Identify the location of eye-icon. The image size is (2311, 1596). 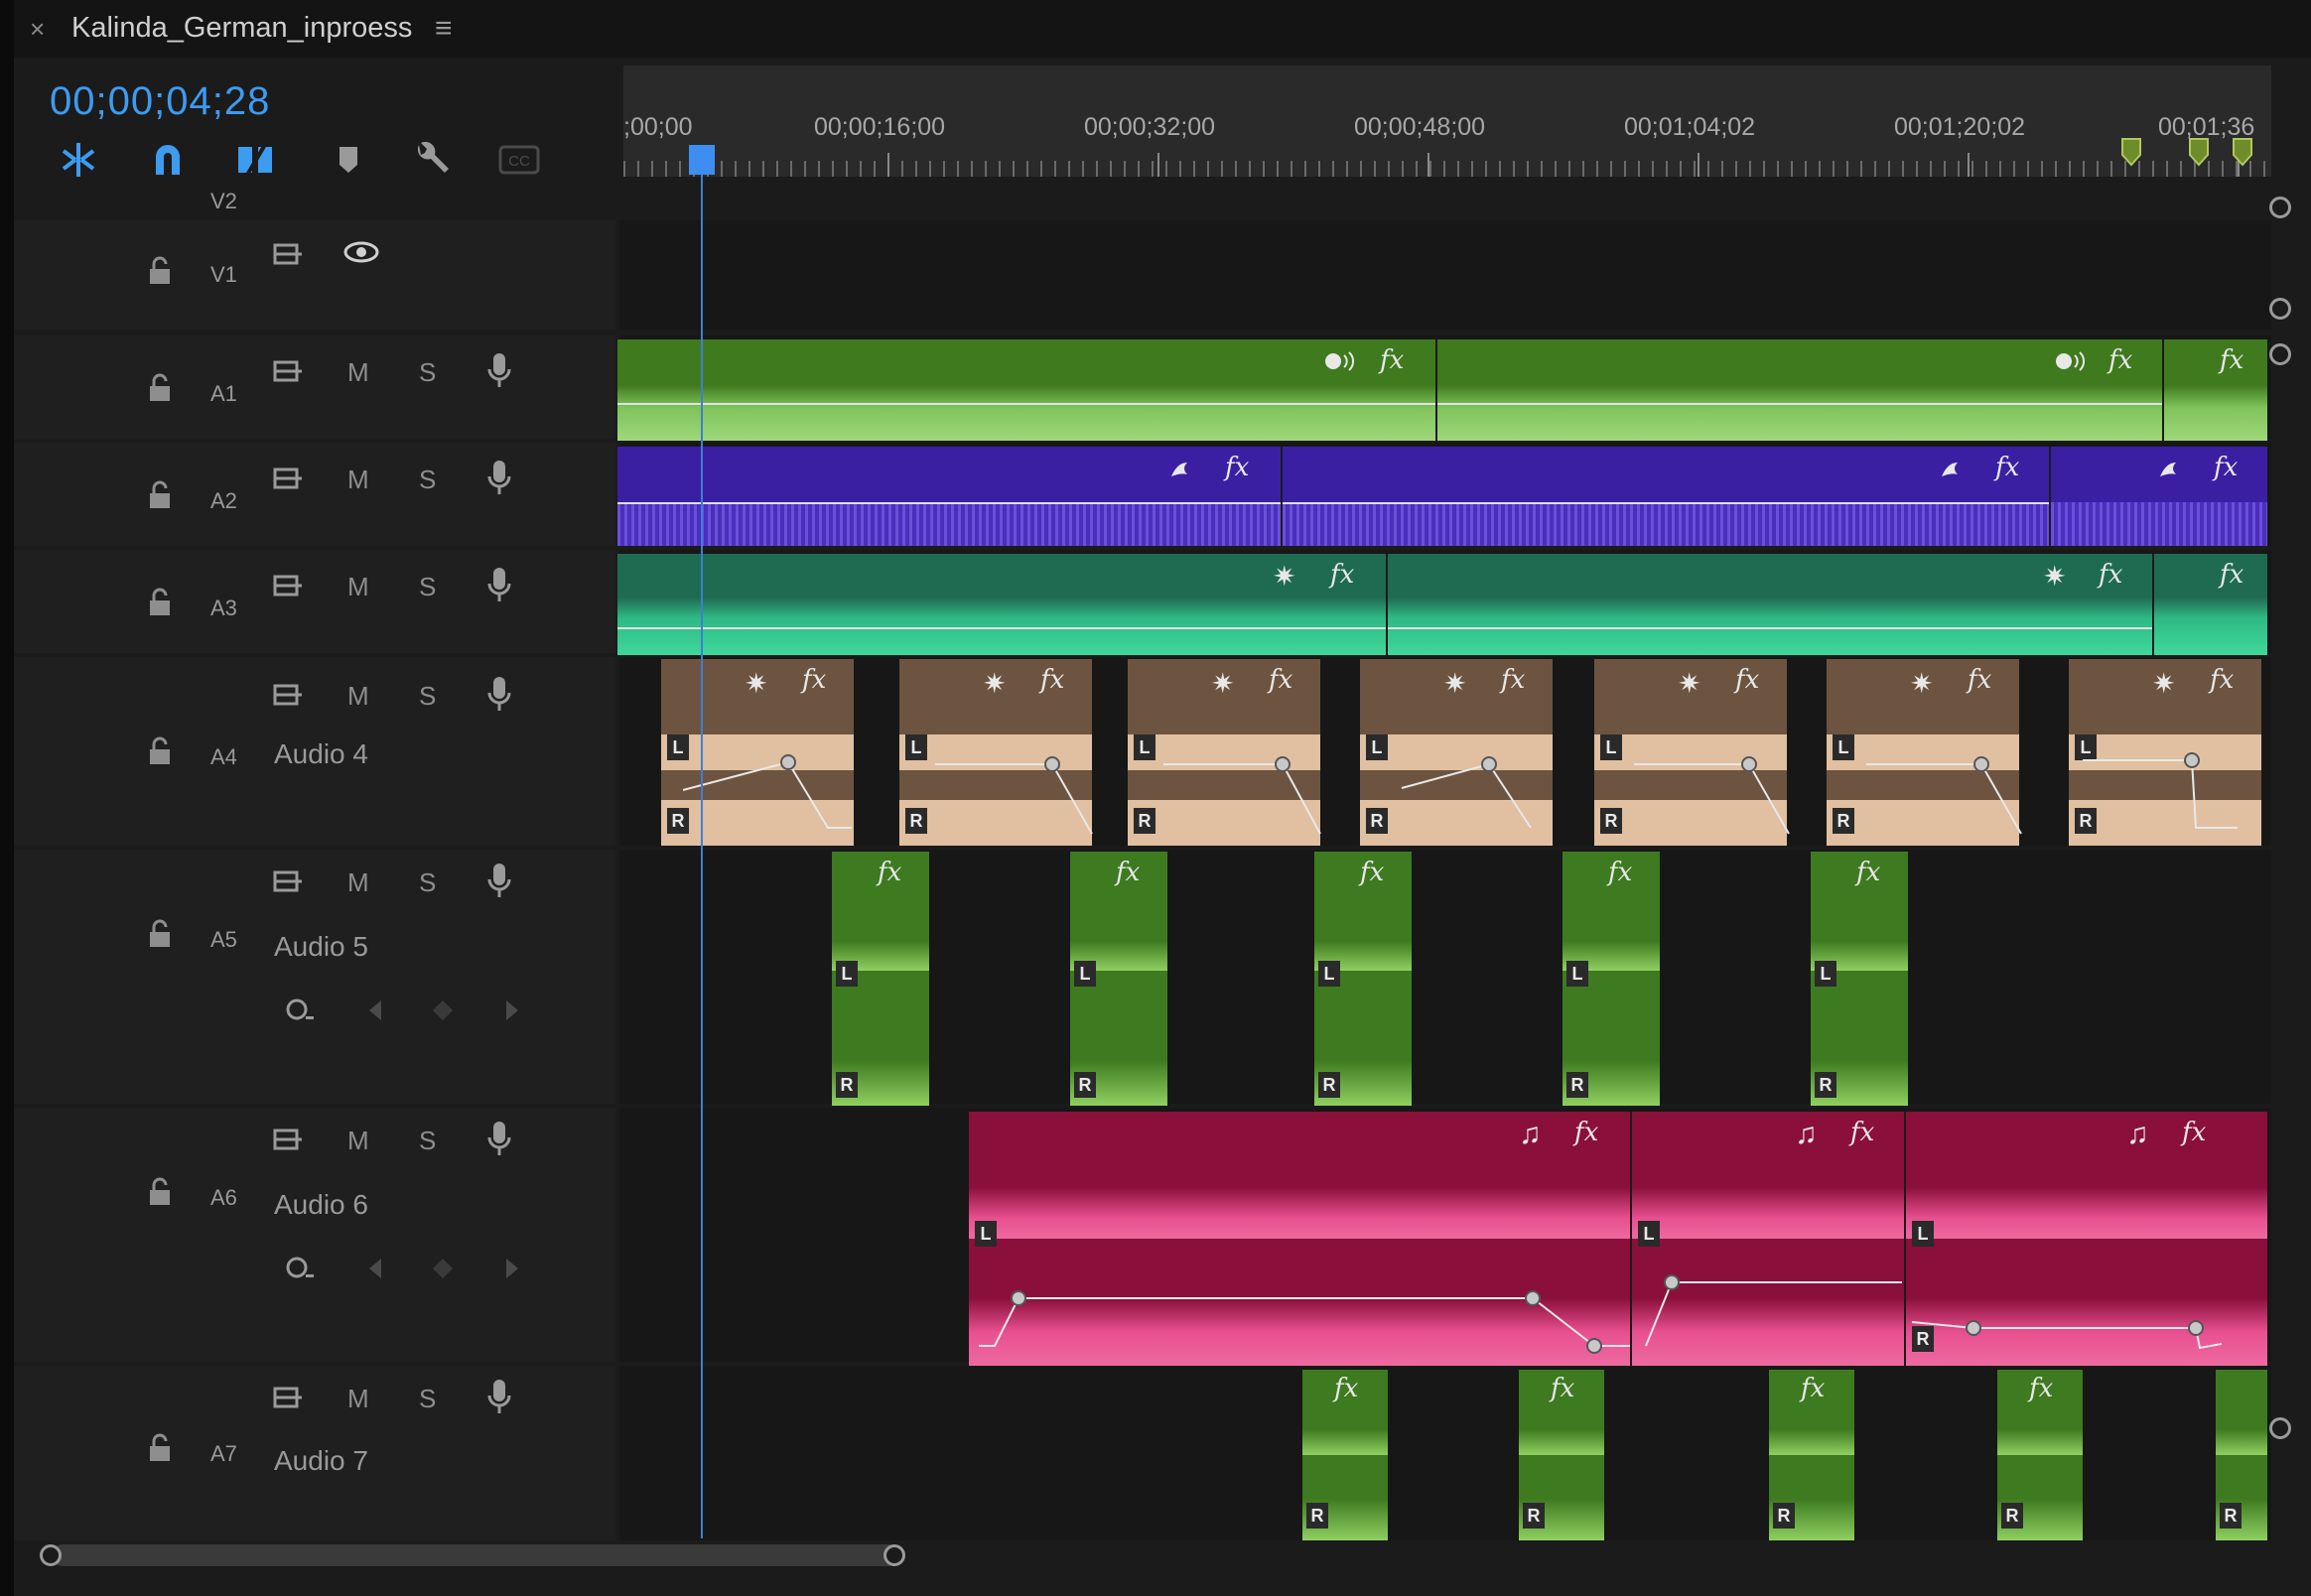
(361, 252).